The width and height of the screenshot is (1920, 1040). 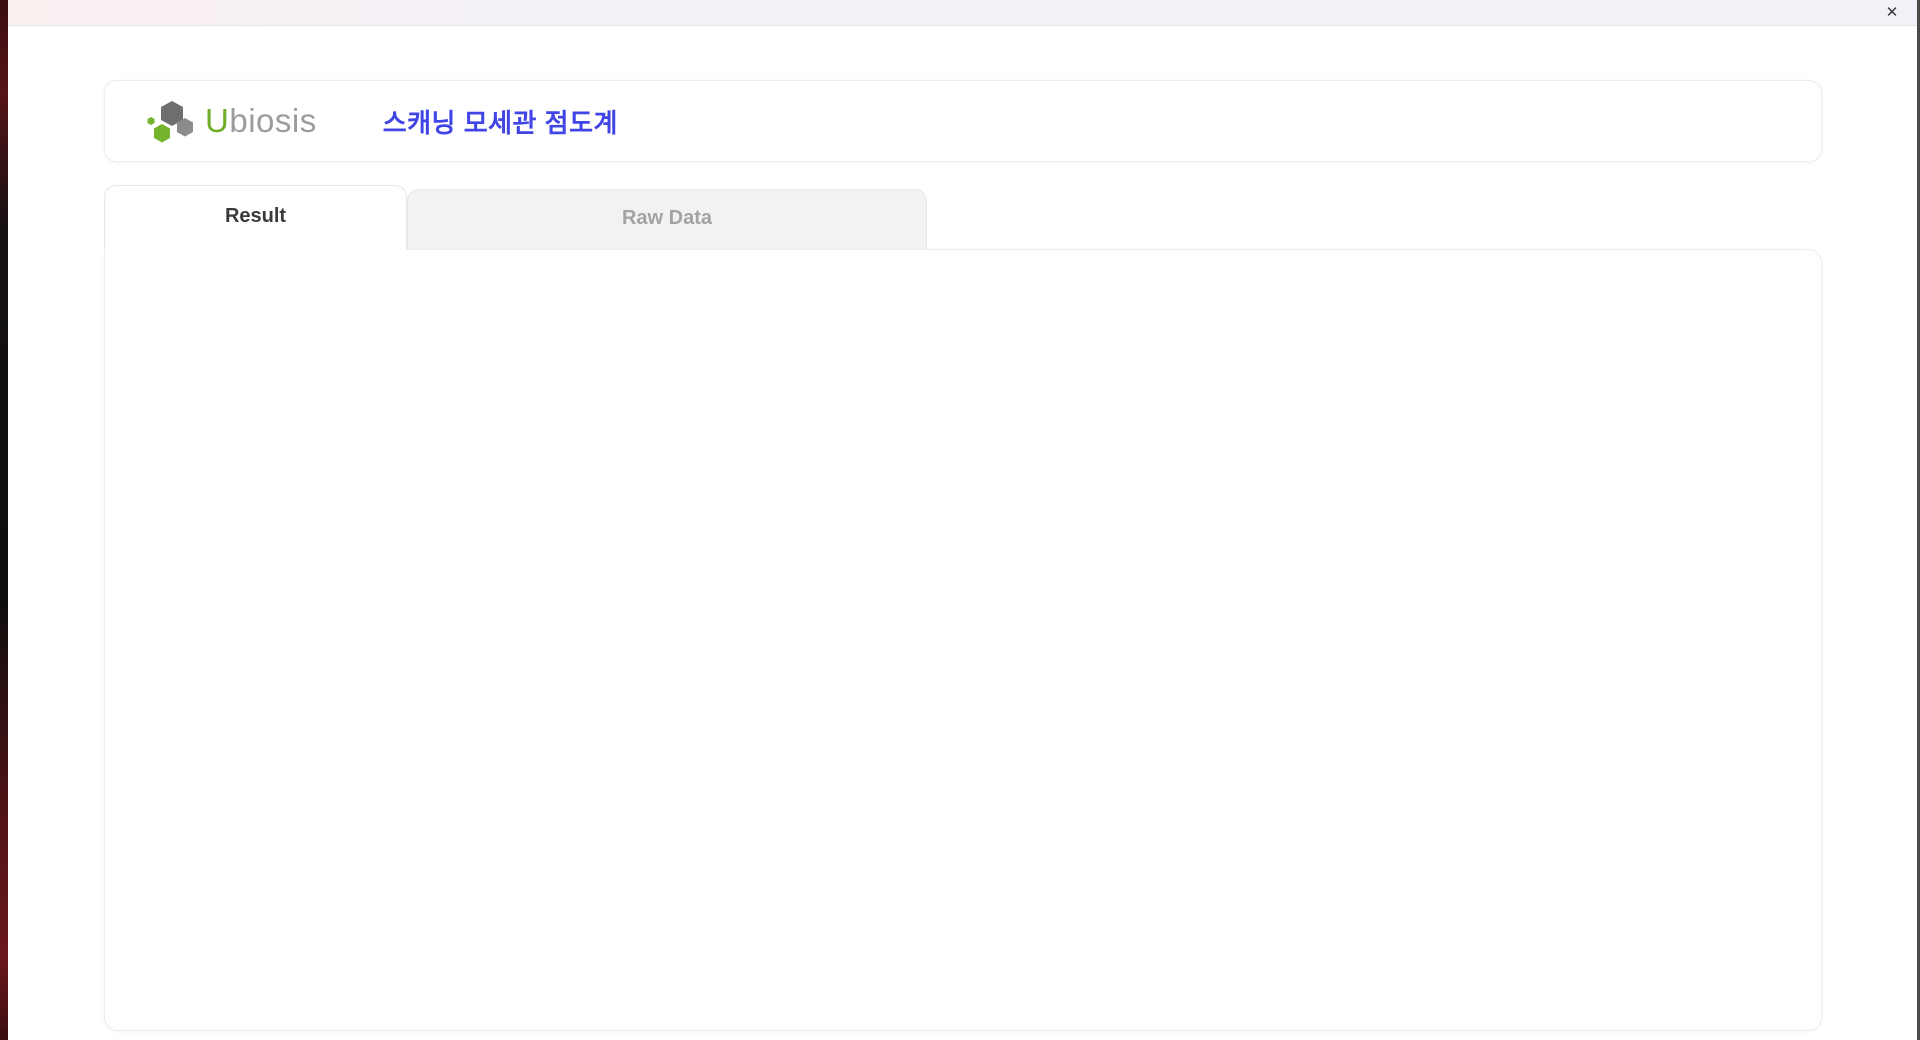 What do you see at coordinates (217, 120) in the screenshot?
I see `brand-u: U` at bounding box center [217, 120].